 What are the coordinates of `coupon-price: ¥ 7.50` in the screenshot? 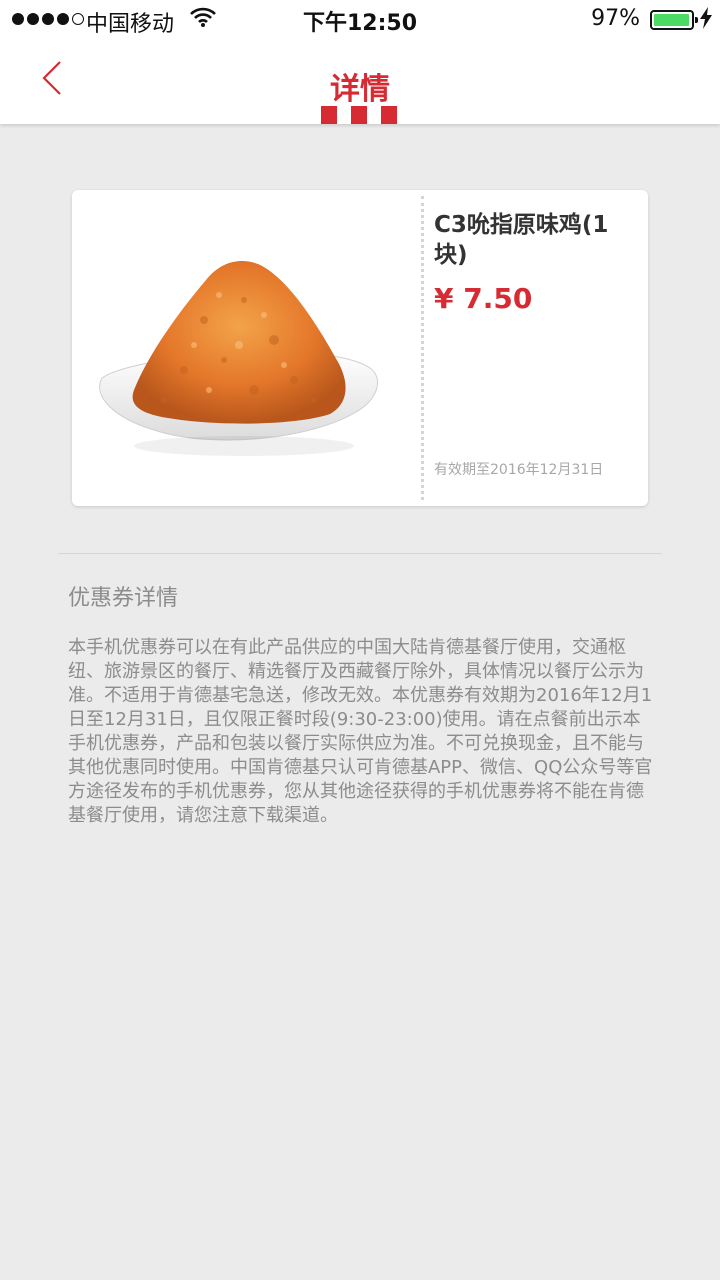 It's located at (483, 298).